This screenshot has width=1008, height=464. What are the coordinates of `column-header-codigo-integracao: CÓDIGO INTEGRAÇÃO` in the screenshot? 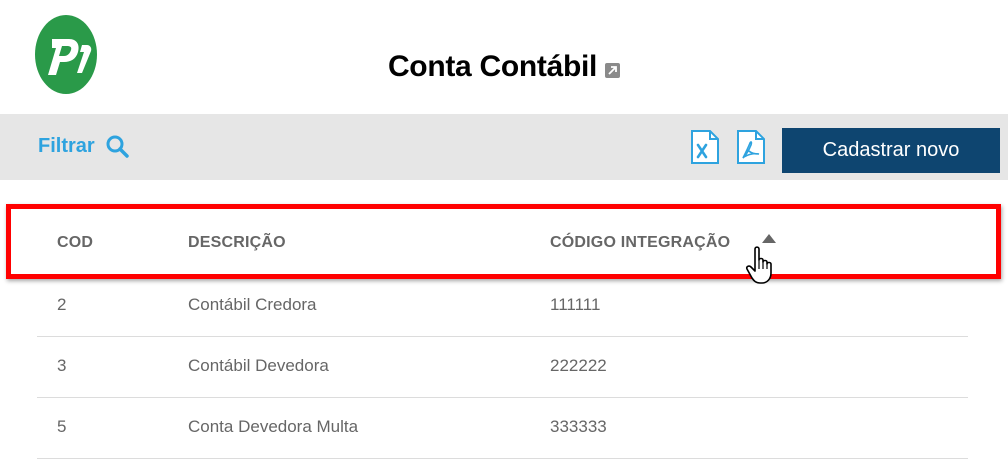 It's located at (640, 243).